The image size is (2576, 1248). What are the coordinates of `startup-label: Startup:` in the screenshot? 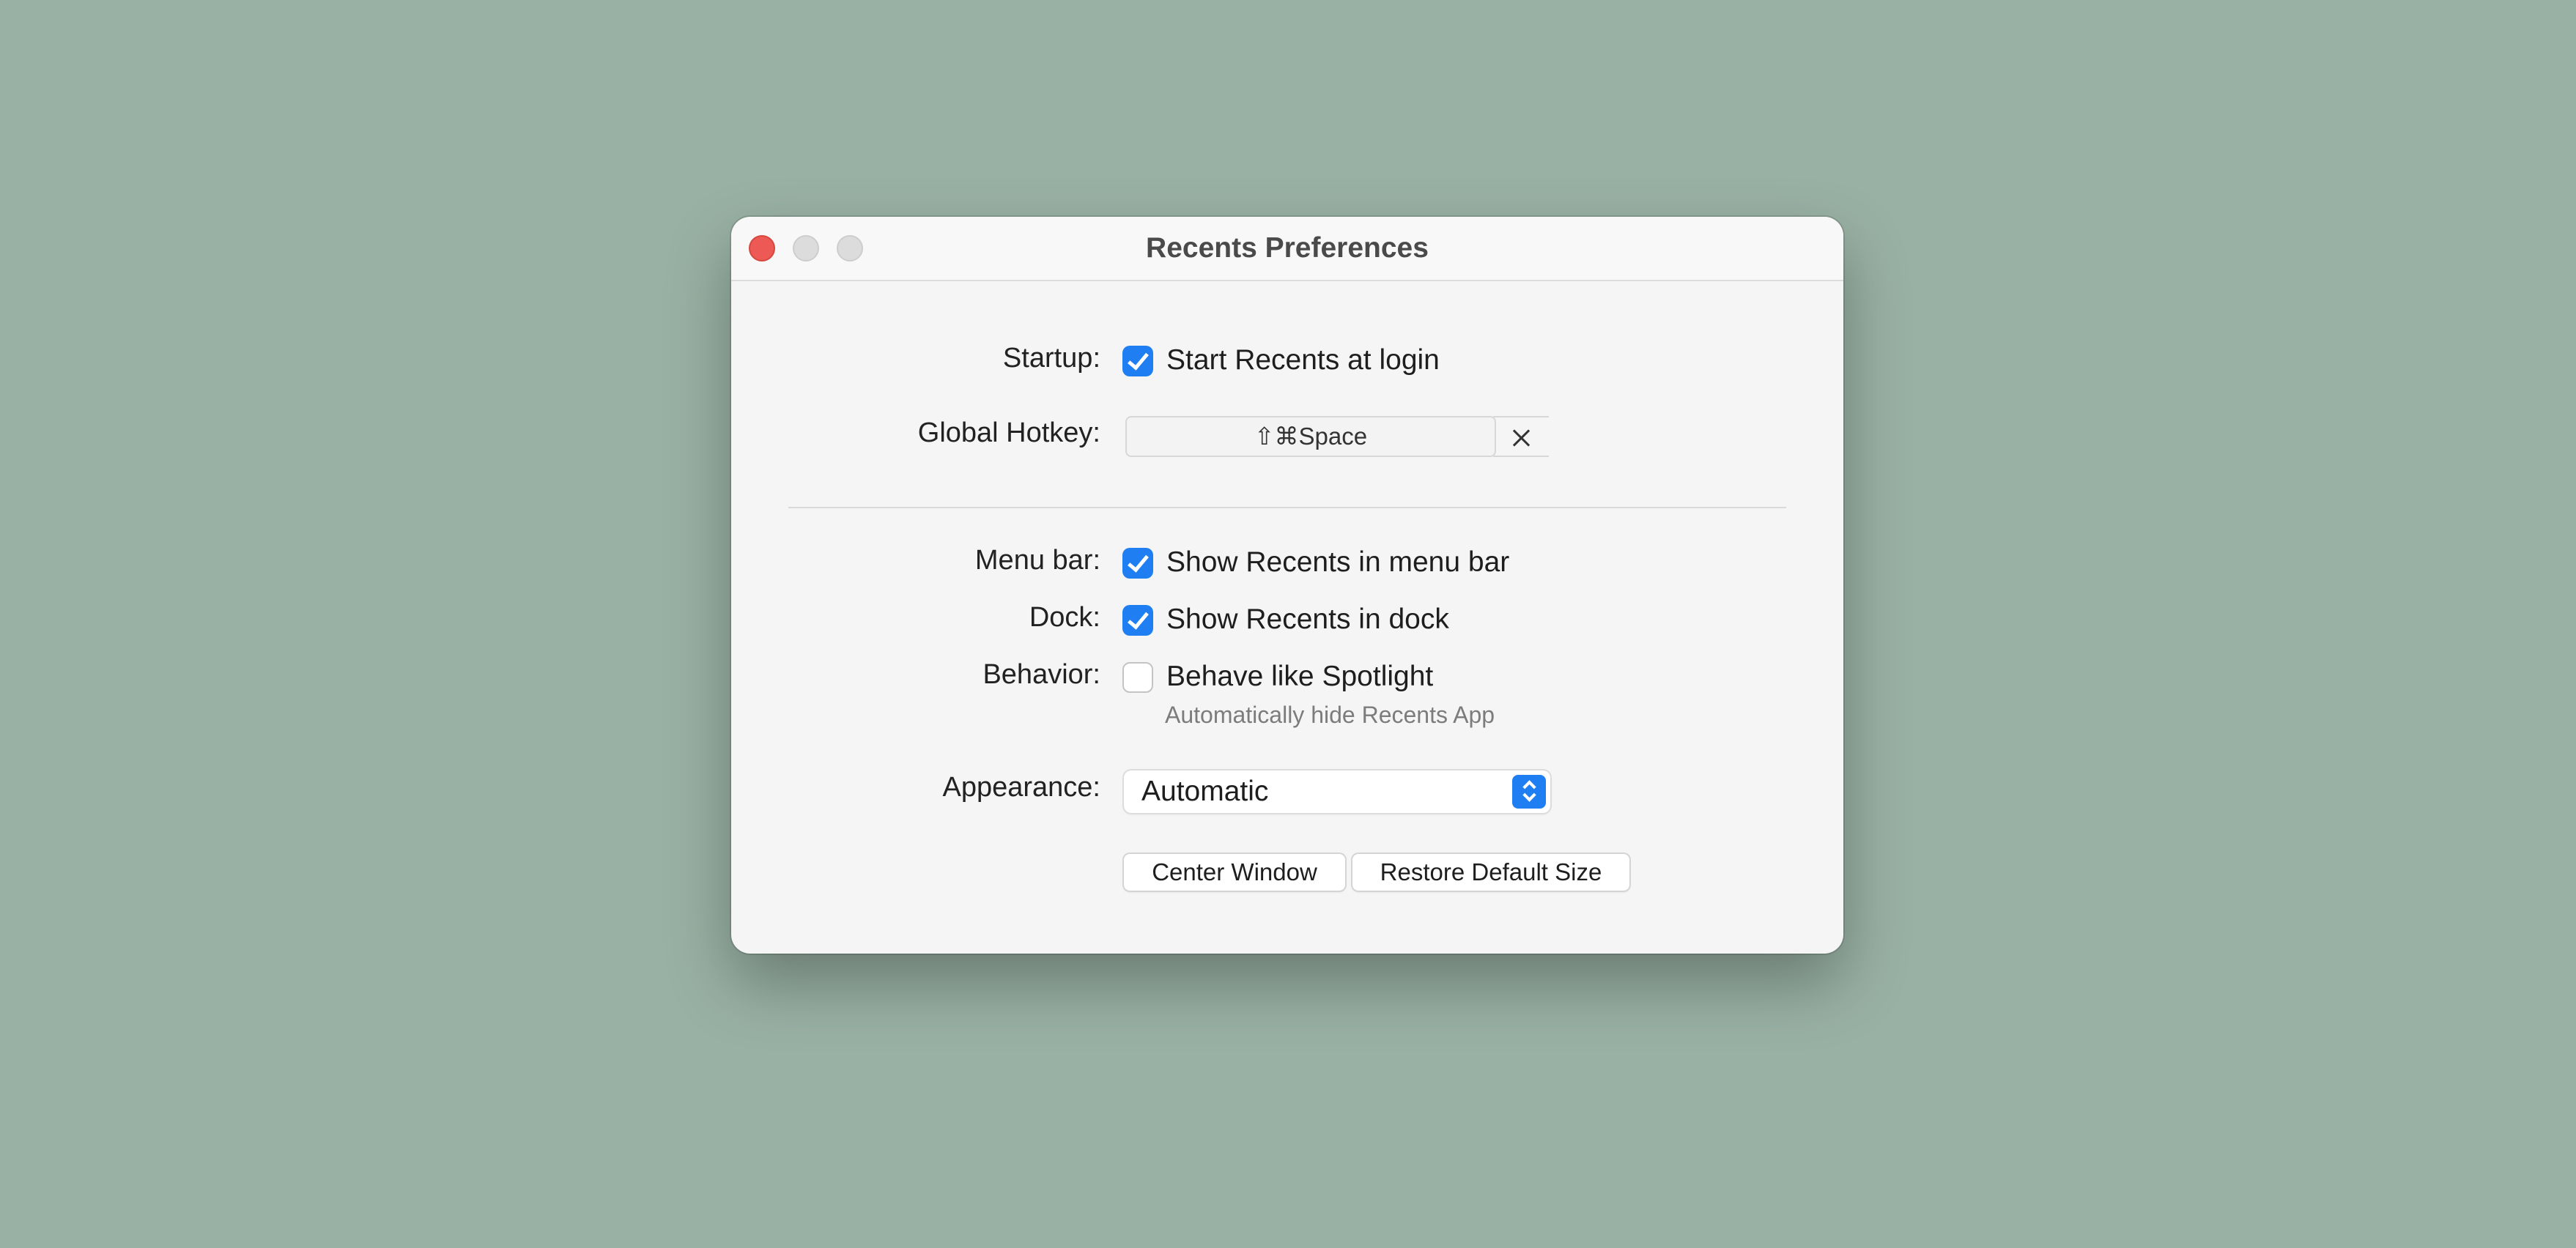 It's located at (1051, 359).